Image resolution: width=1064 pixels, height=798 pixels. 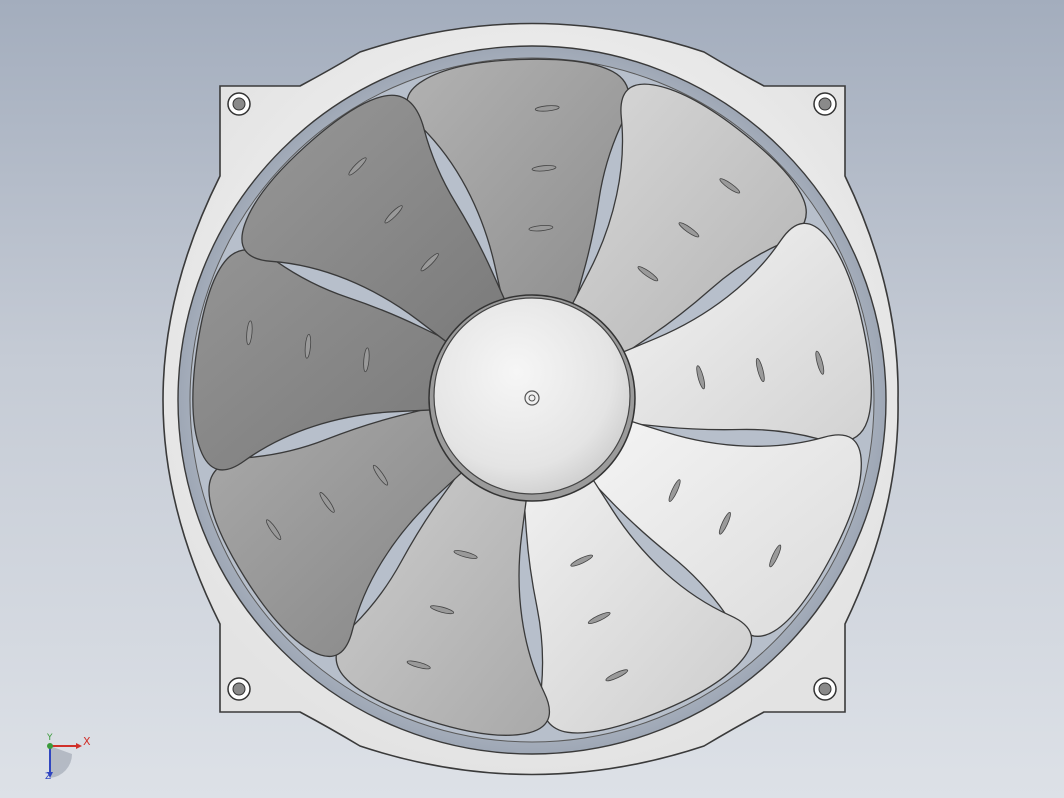 I want to click on axis-label-z: Z, so click(x=48, y=777).